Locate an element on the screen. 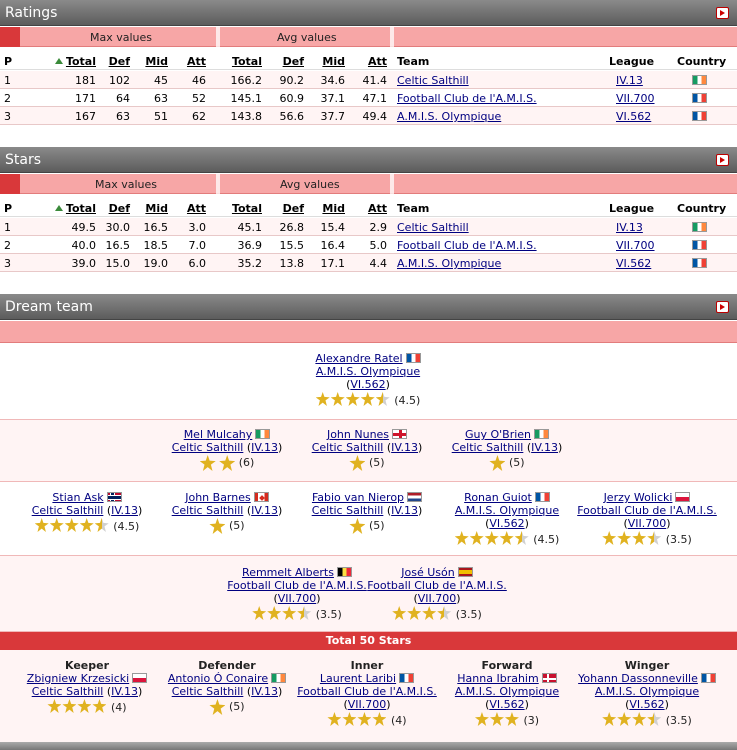 This screenshot has width=737, height=750. cell-max-def: 102 is located at coordinates (119, 80).